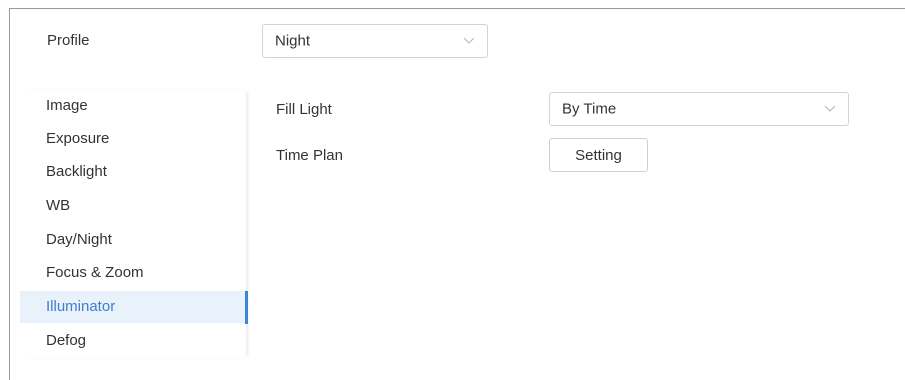 The image size is (905, 380). Describe the element at coordinates (699, 109) in the screenshot. I see `fill-light-select: By Time` at that location.